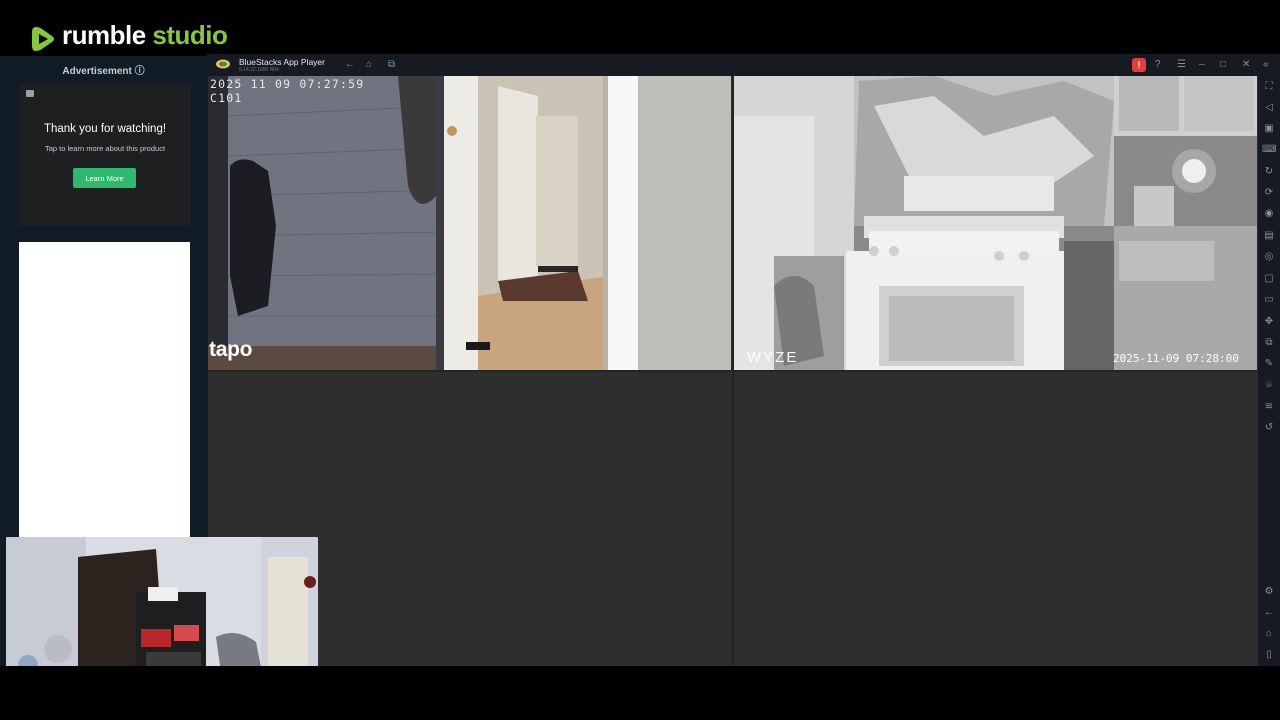 This screenshot has width=1280, height=720. What do you see at coordinates (733, 371) in the screenshot?
I see `grid-divider-horizontal` at bounding box center [733, 371].